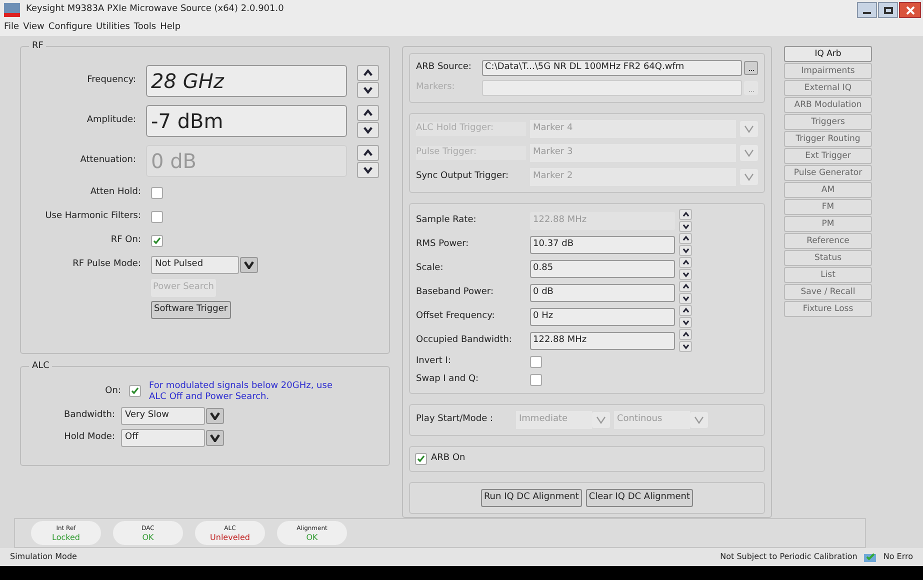  I want to click on trigger-button: Software Trigger, so click(191, 310).